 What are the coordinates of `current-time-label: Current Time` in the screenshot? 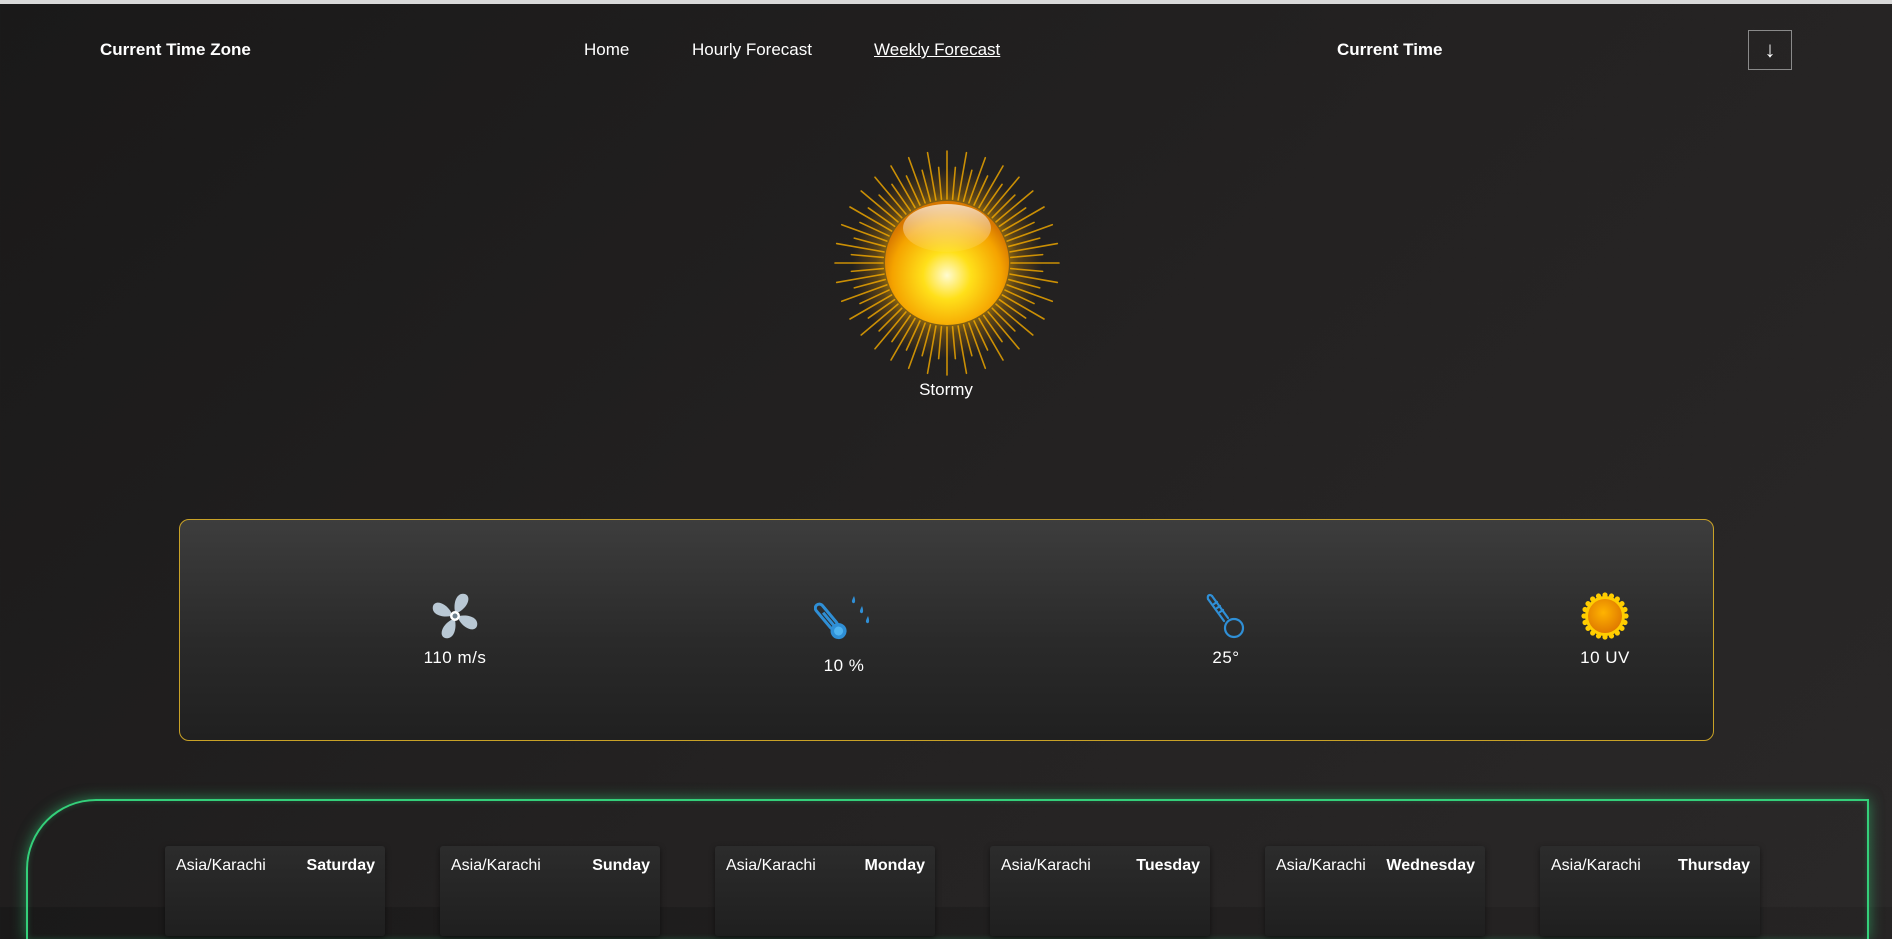 It's located at (1390, 49).